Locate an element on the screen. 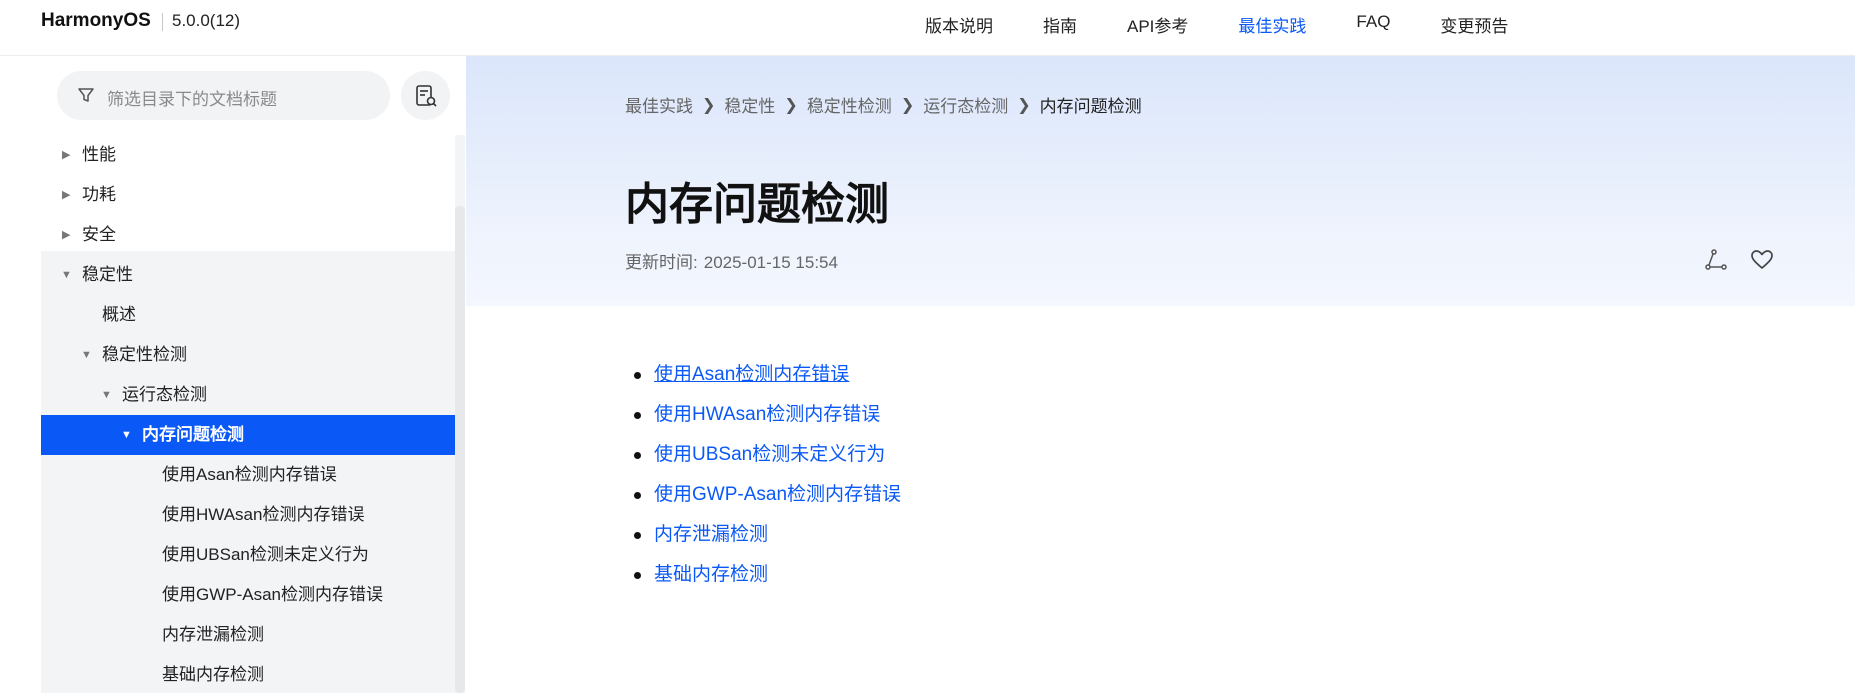  tree-item-label: 基础内存检测 is located at coordinates (213, 674).